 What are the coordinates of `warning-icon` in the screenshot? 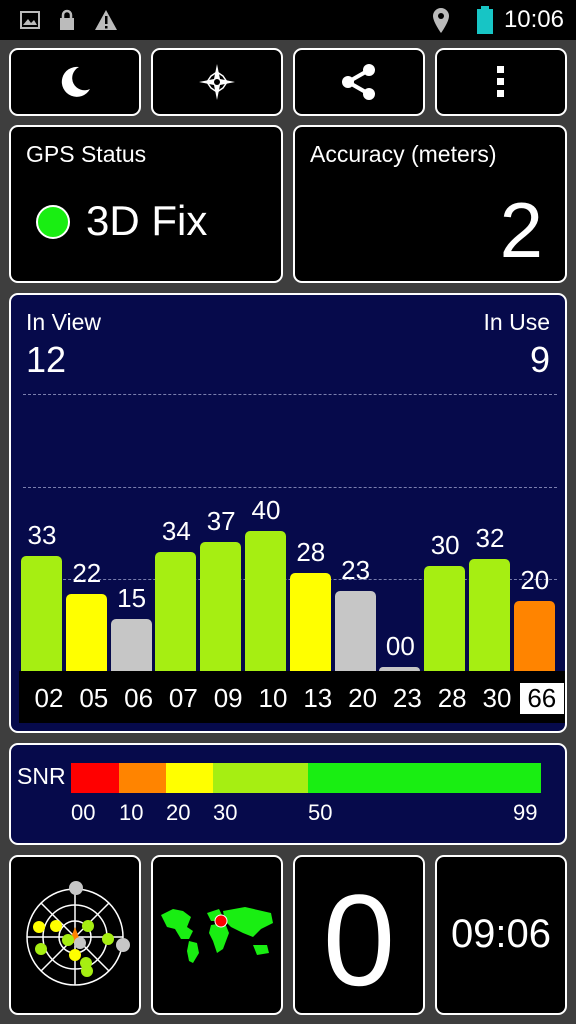 It's located at (106, 20).